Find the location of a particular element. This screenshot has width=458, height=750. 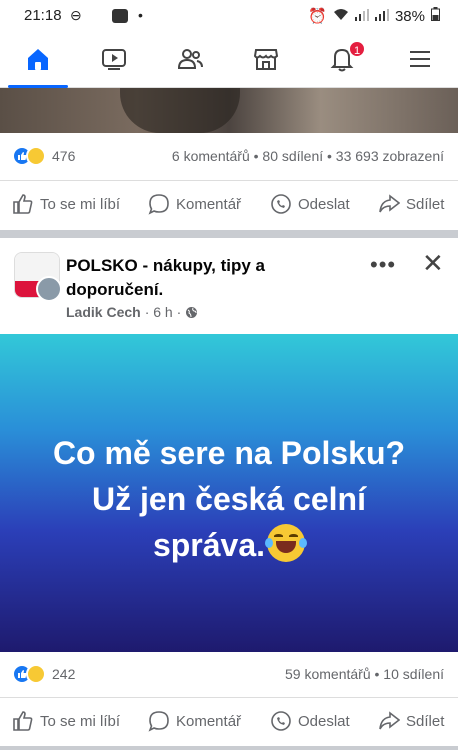

top-navigation: 1 is located at coordinates (229, 61).